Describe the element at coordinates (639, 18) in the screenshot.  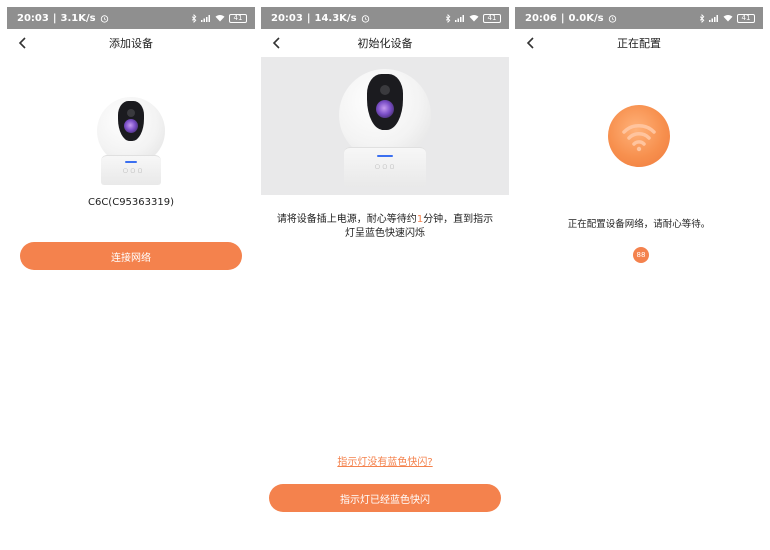
I see `status-bar: 20:06 | 0.0K/s 41` at that location.